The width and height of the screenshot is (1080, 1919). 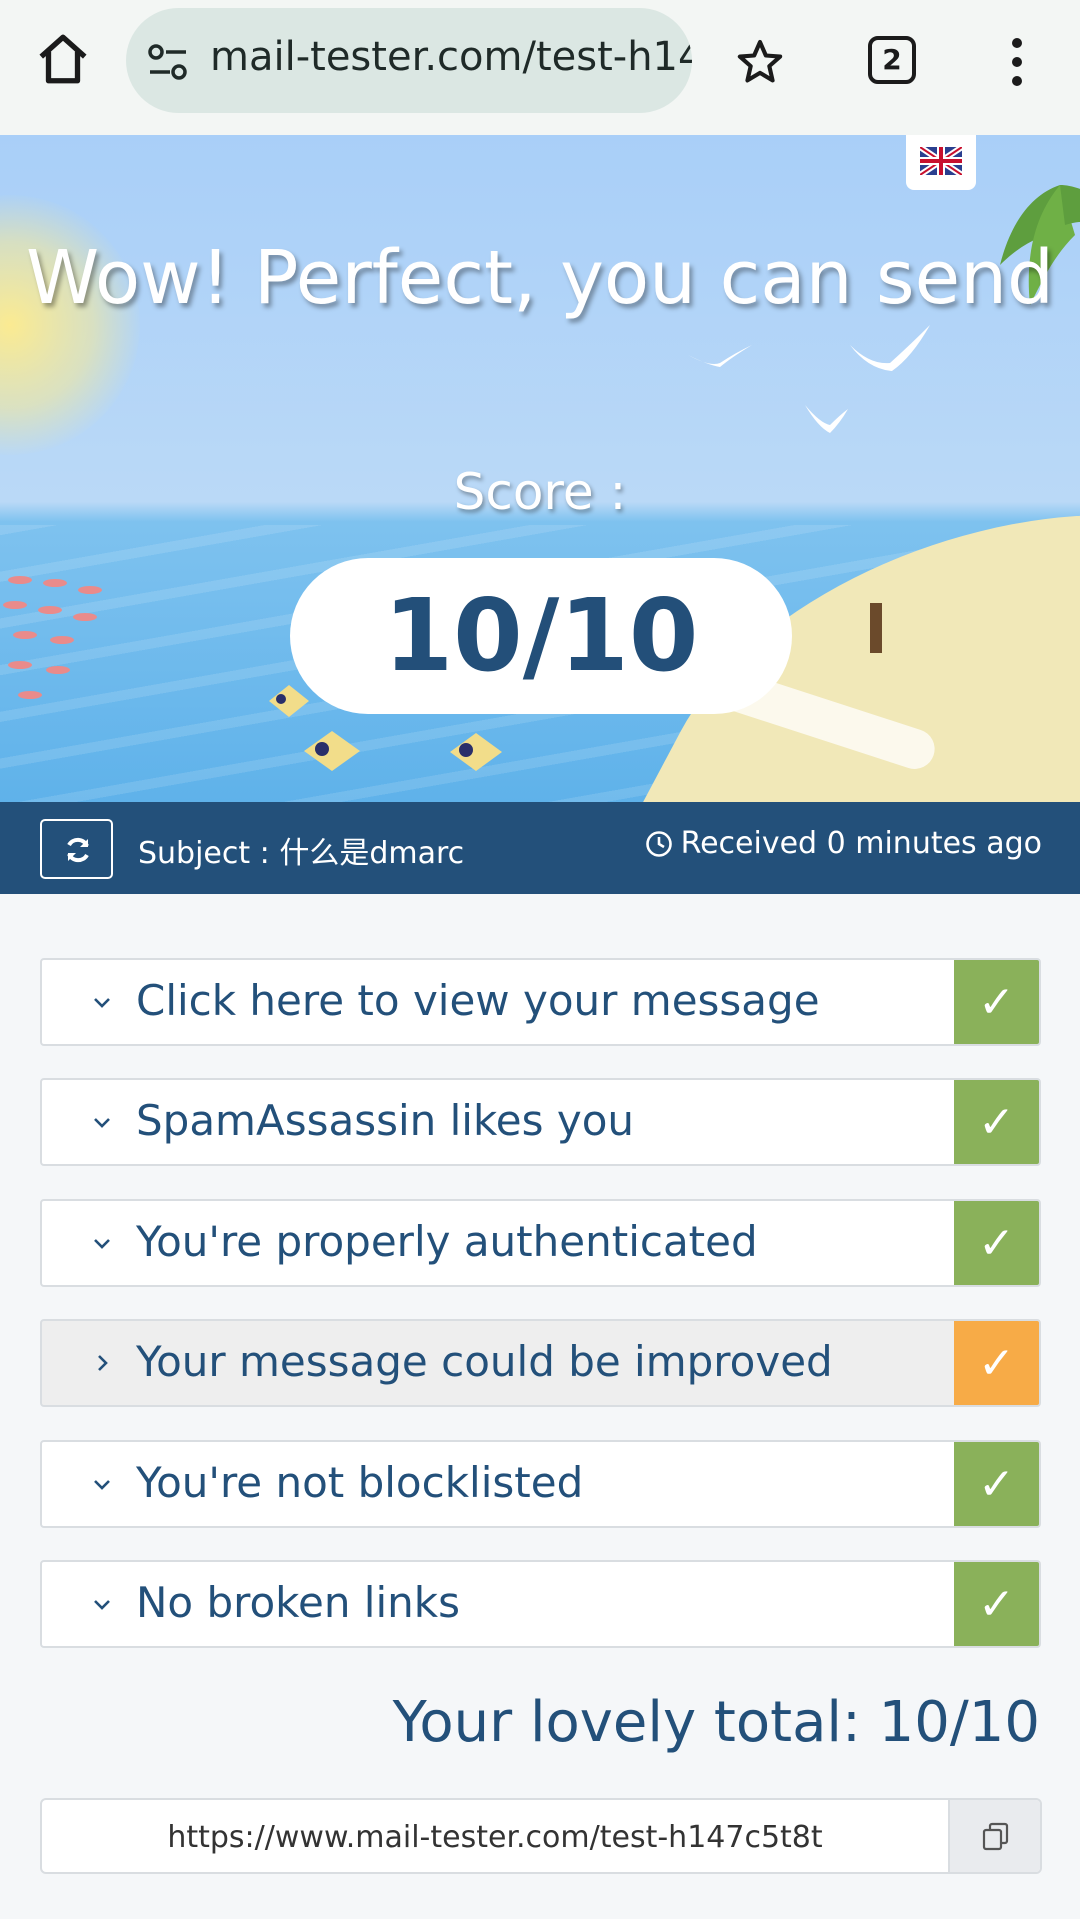 I want to click on refresh-button, so click(x=76, y=849).